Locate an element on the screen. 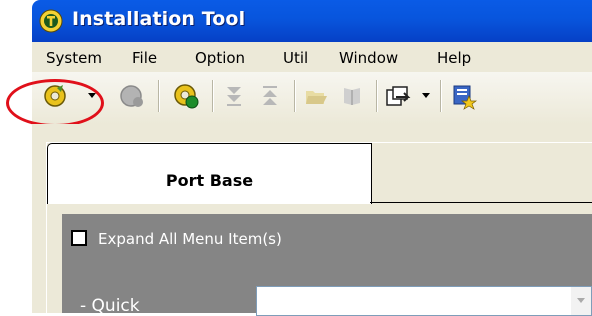  tab-label: Port Base is located at coordinates (209, 180).